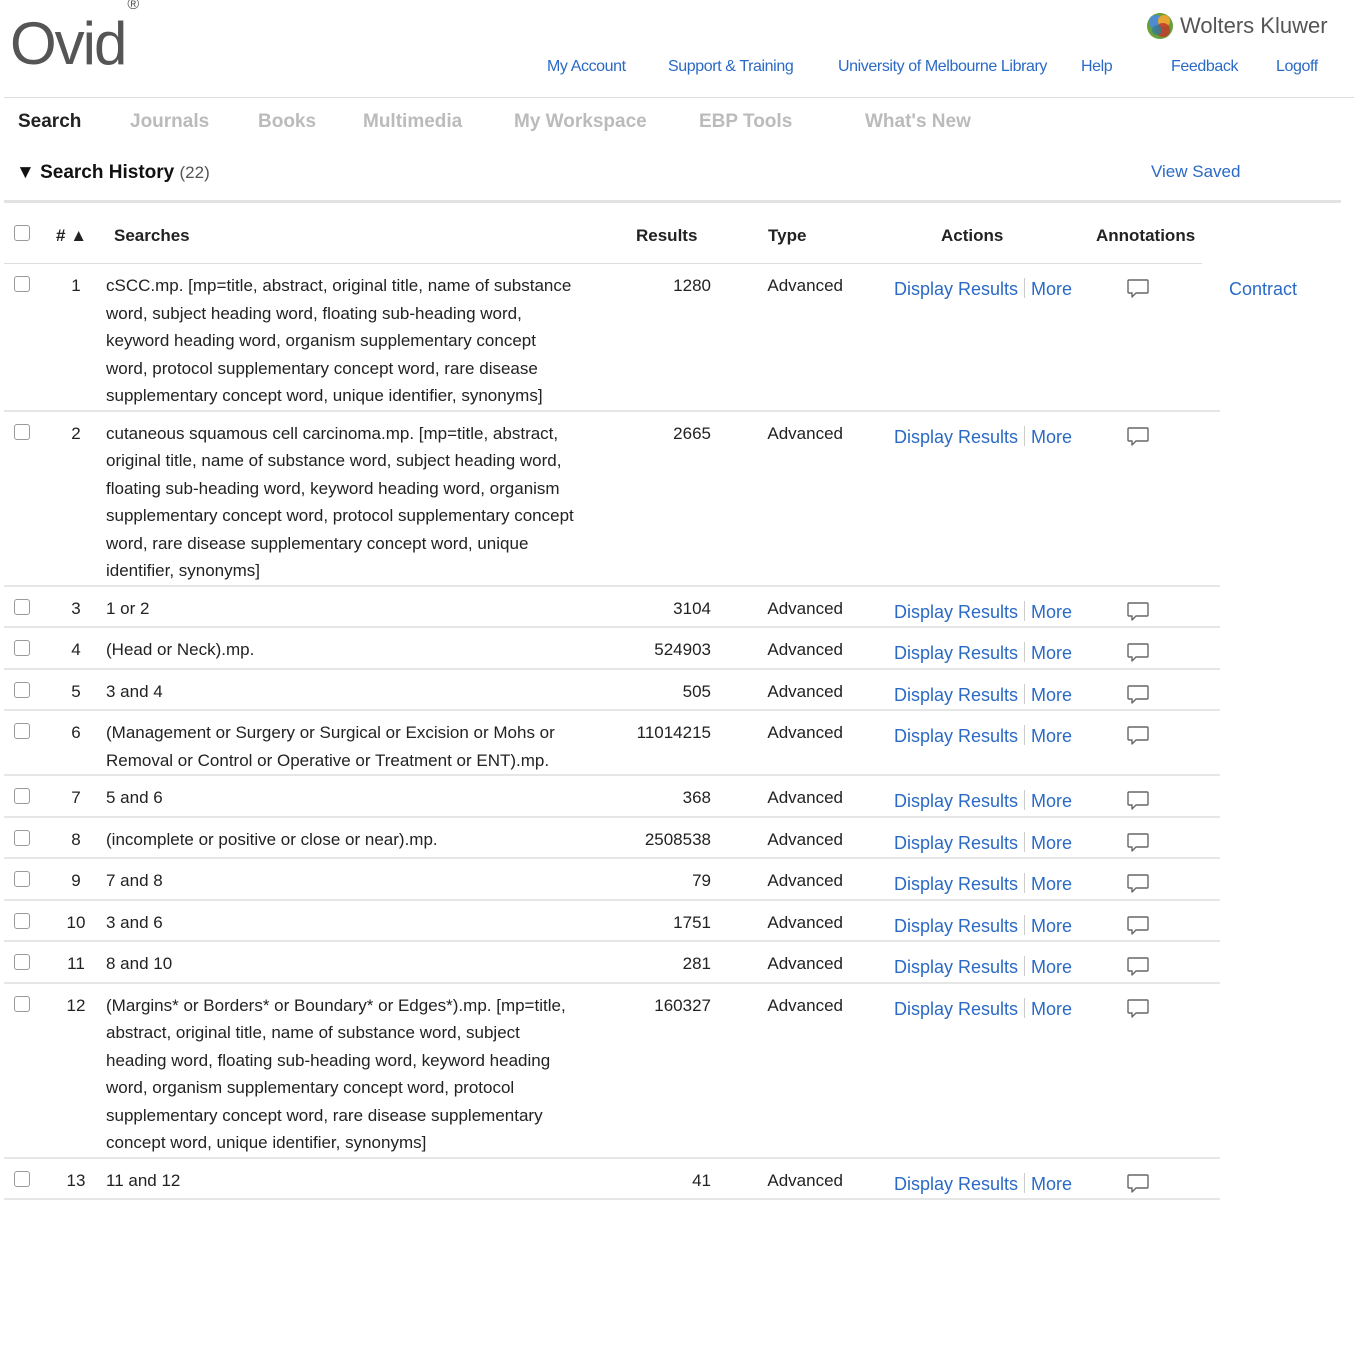 The height and width of the screenshot is (1349, 1358). Describe the element at coordinates (1297, 67) in the screenshot. I see `logoff-link: Logoff` at that location.